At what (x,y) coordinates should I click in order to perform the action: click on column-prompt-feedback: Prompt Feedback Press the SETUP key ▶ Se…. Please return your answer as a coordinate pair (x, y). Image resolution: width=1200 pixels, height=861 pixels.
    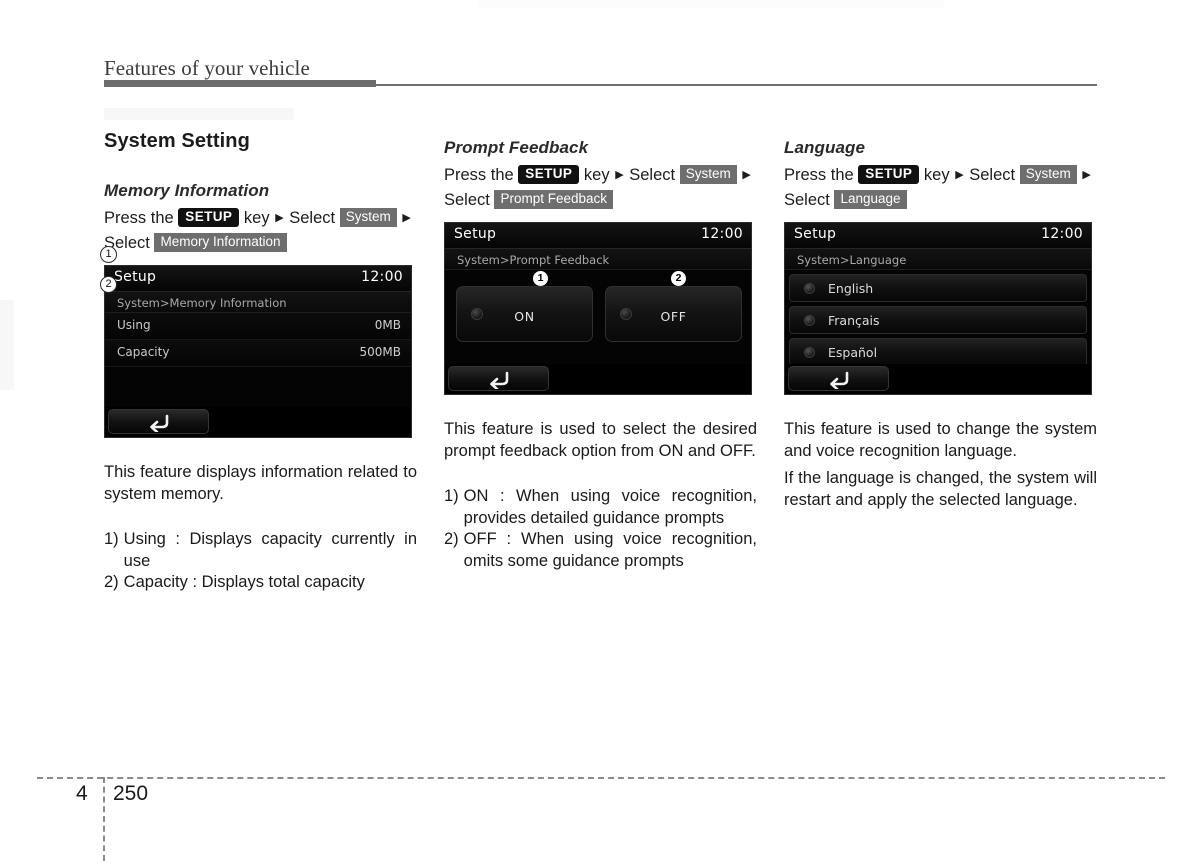
    Looking at the image, I should click on (600, 351).